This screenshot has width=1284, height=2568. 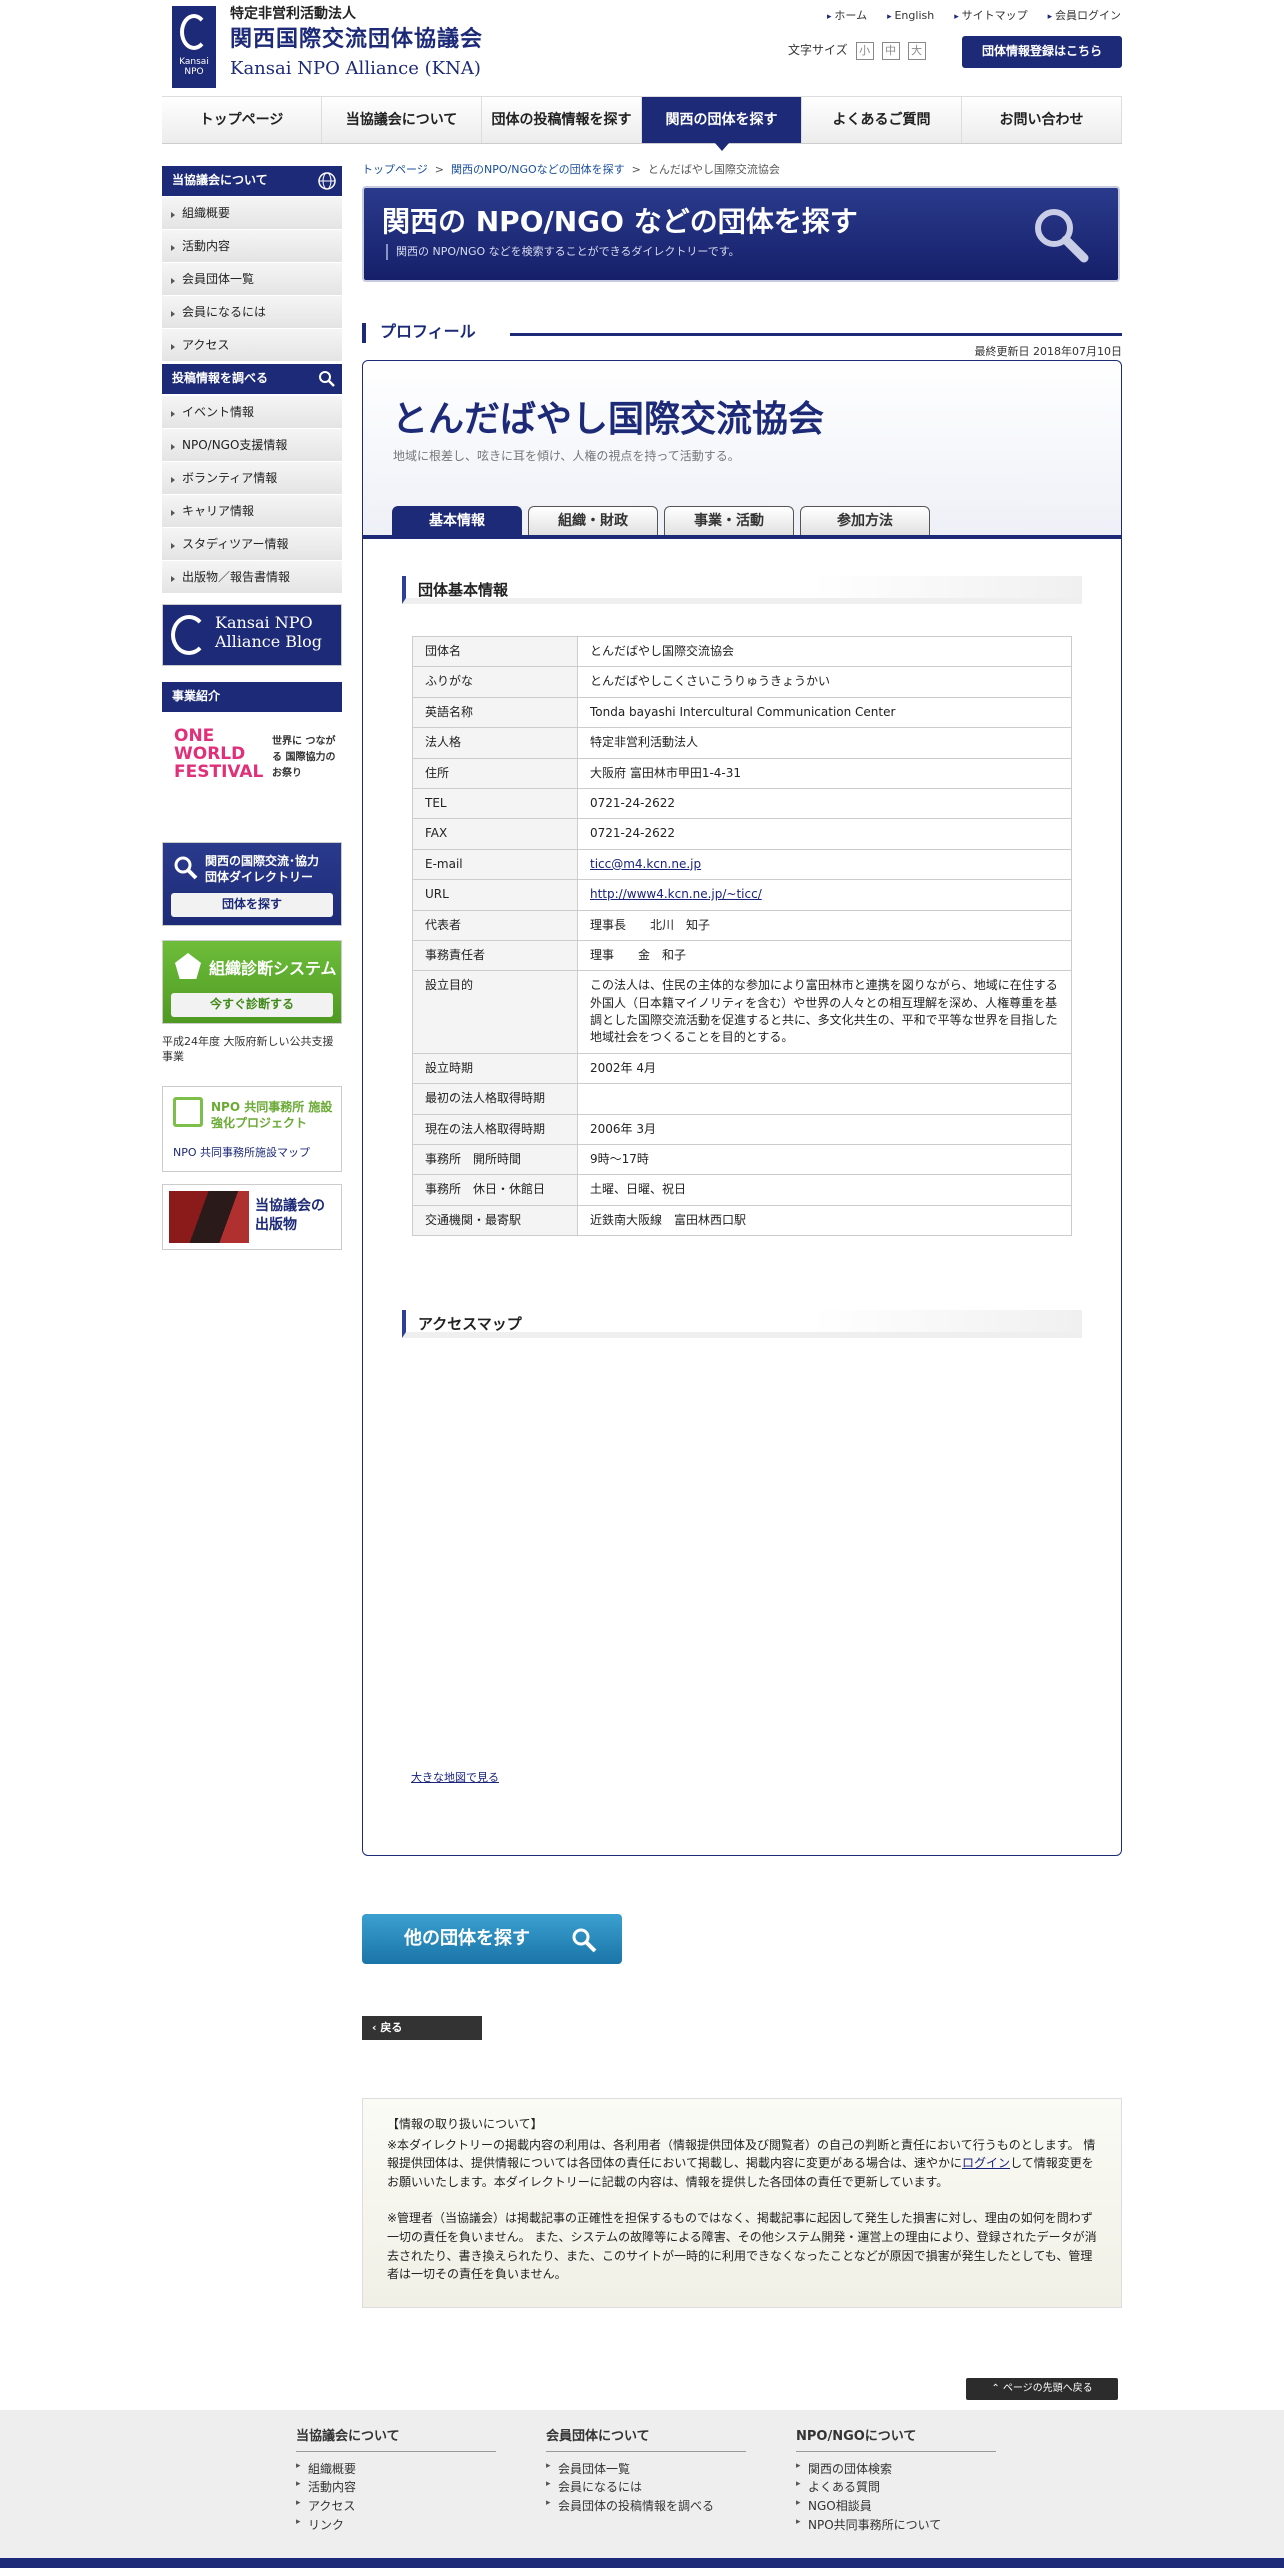 What do you see at coordinates (910, 16) in the screenshot?
I see `top-link-english: English` at bounding box center [910, 16].